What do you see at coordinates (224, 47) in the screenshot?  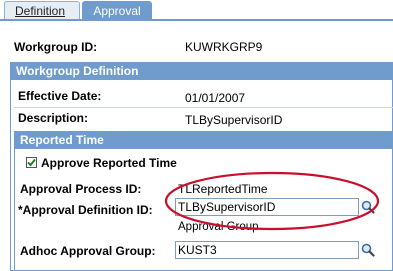 I see `workgroup-id-value: KUWRKGRP9` at bounding box center [224, 47].